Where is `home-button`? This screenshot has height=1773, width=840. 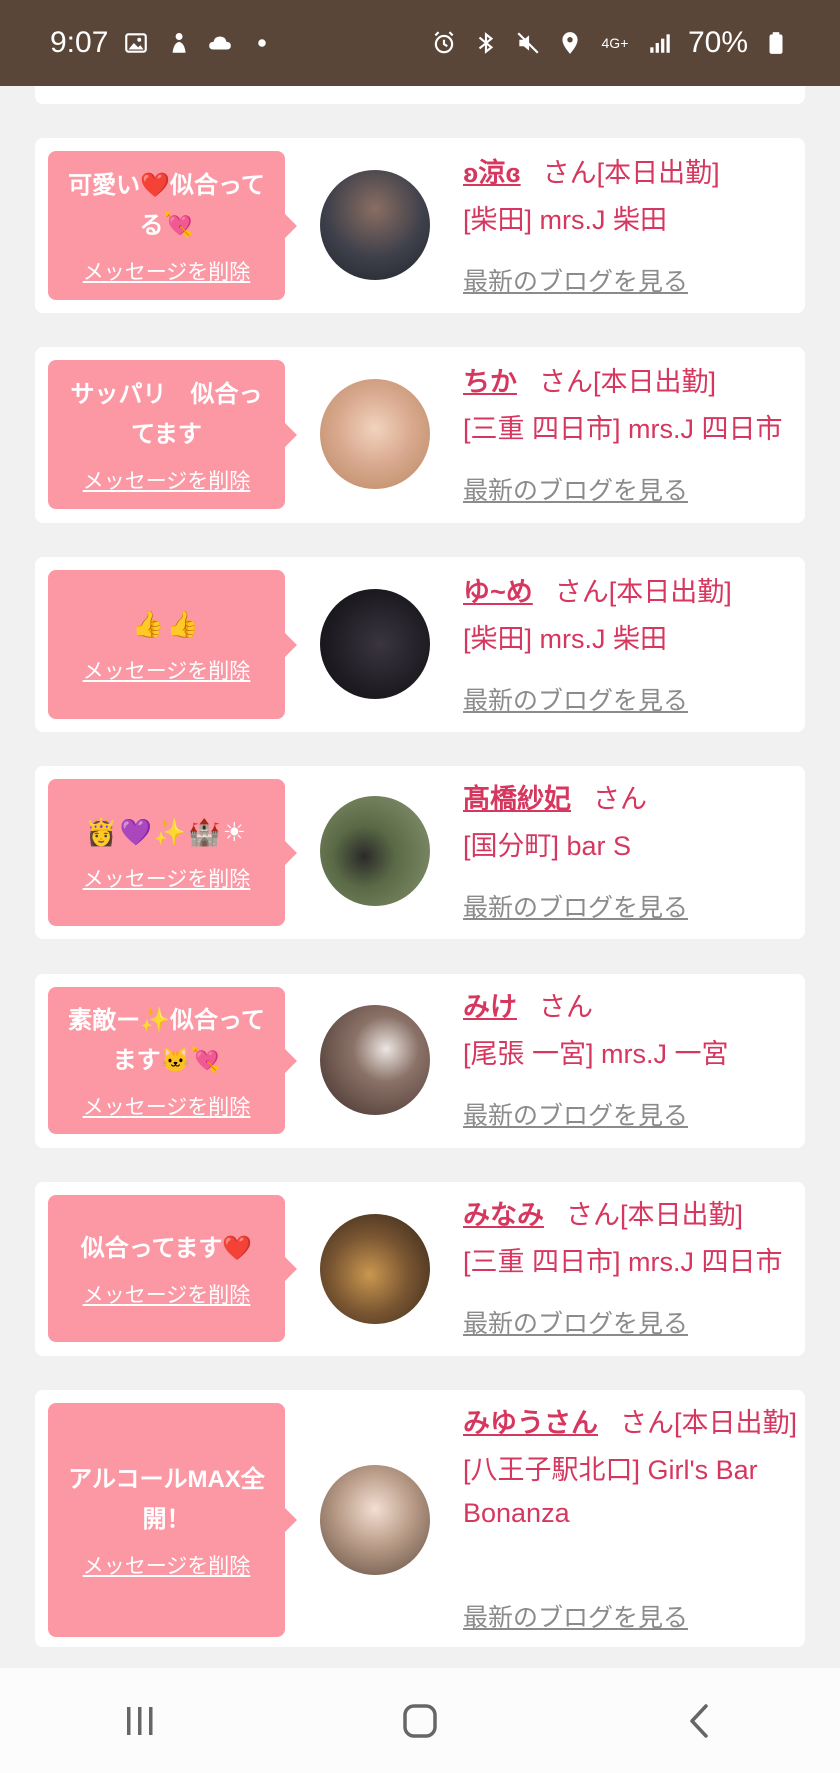
home-button is located at coordinates (420, 1721).